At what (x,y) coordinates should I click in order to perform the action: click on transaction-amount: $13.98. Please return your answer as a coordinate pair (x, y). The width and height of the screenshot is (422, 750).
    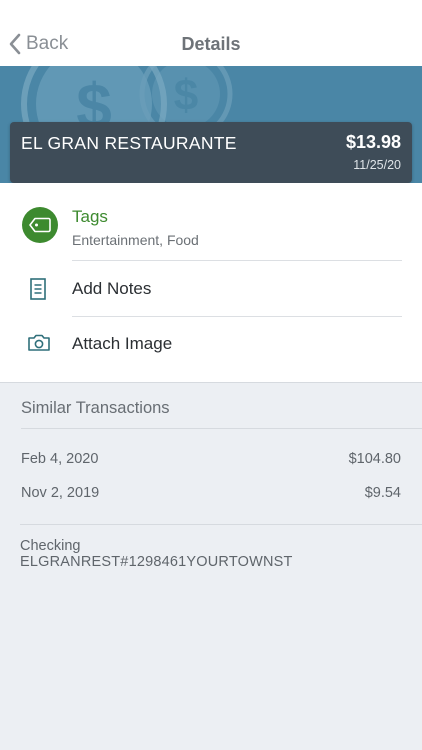
    Looking at the image, I should click on (373, 142).